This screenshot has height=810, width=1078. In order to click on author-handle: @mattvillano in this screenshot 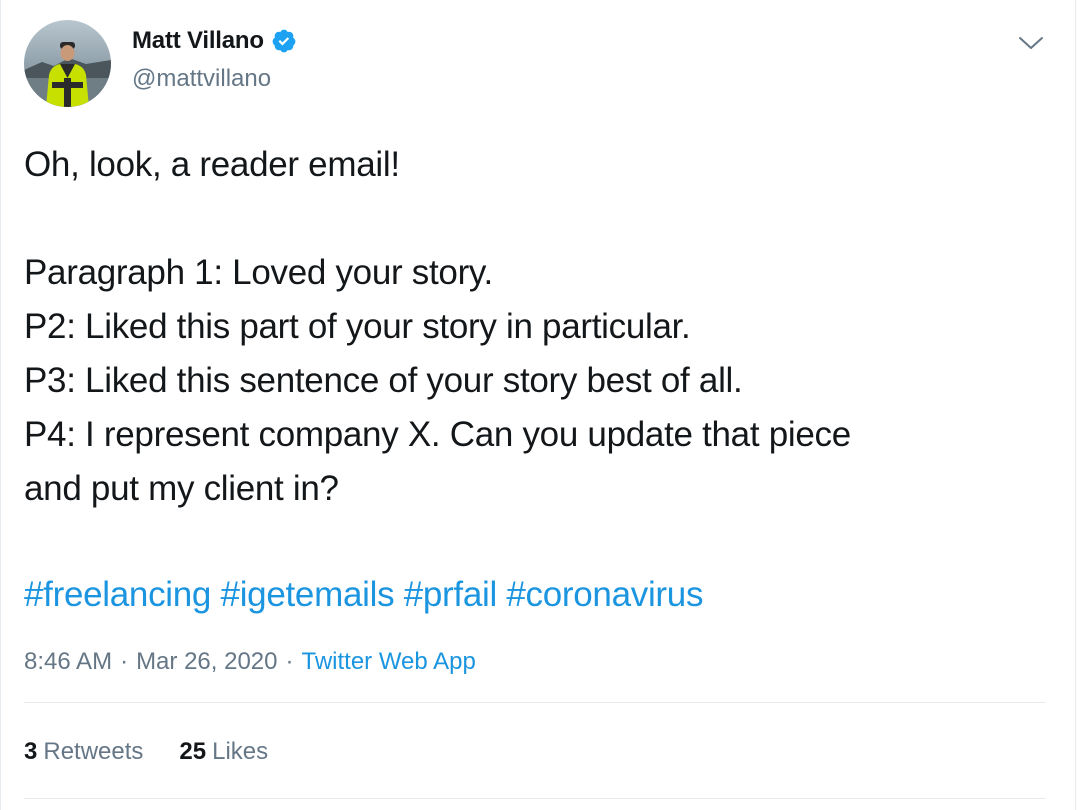, I will do `click(201, 79)`.